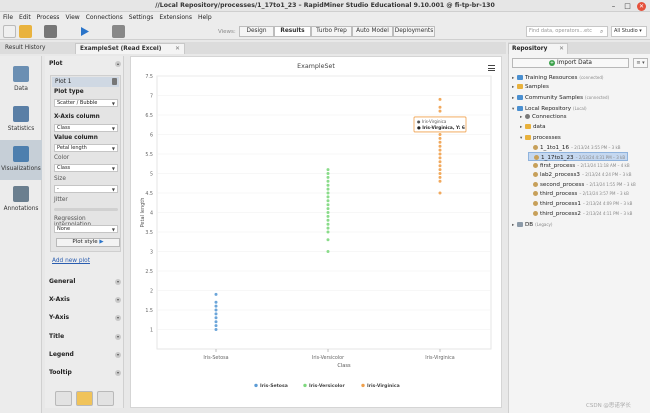  What do you see at coordinates (25, 31) in the screenshot?
I see `open-folder-icon` at bounding box center [25, 31].